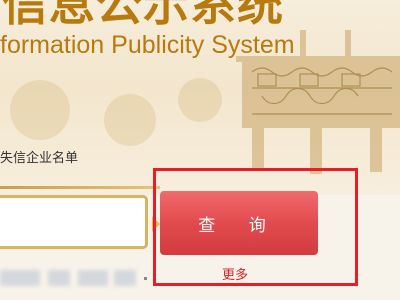 The image size is (400, 300). Describe the element at coordinates (74, 222) in the screenshot. I see `search-input` at that location.